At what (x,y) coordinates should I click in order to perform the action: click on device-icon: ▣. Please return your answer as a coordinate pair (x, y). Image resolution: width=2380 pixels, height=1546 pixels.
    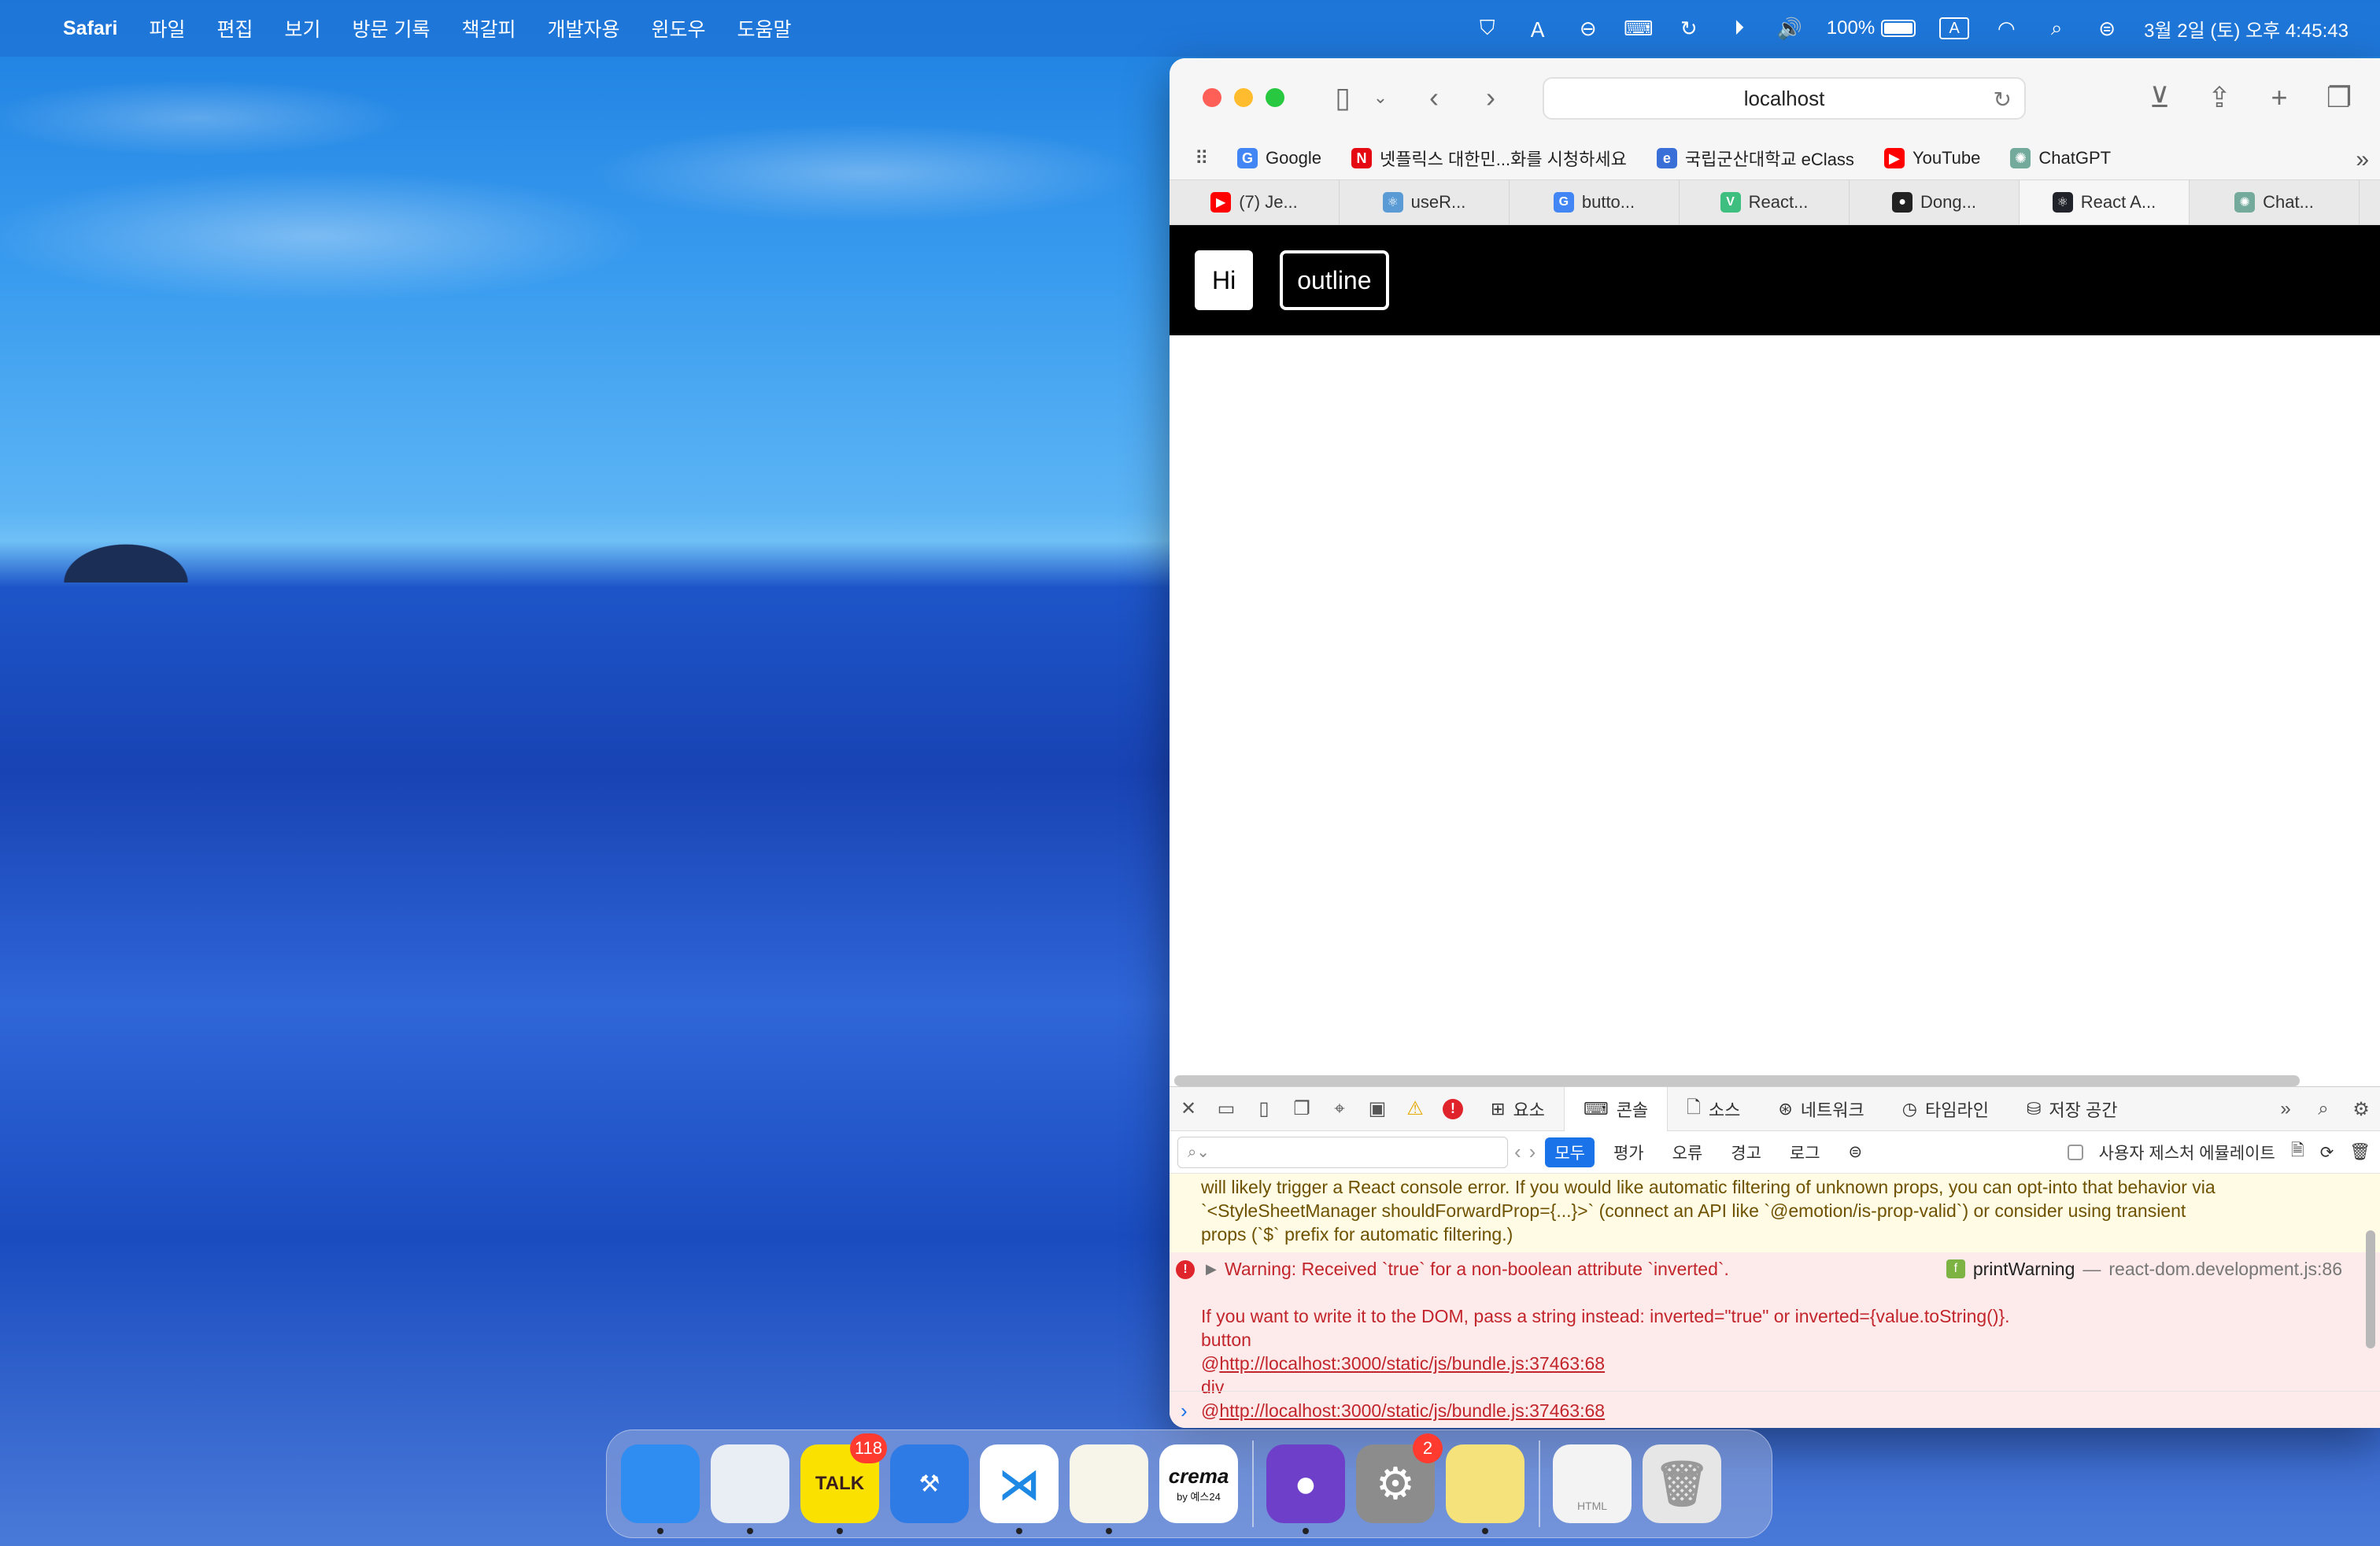
    Looking at the image, I should click on (1377, 1109).